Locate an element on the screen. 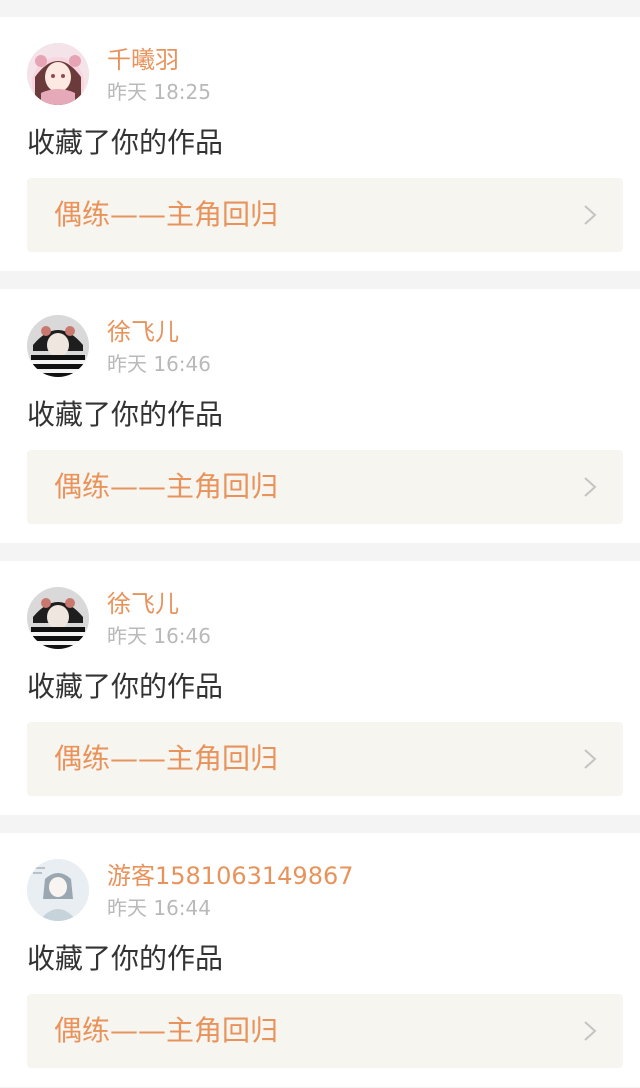 The image size is (640, 1088). anime-girl-avatar-icon is located at coordinates (58, 74).